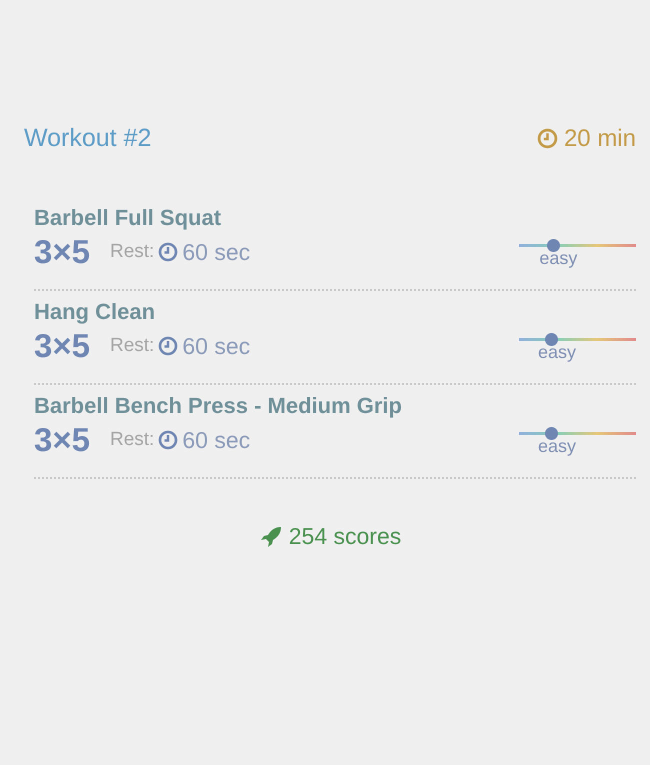 The height and width of the screenshot is (765, 650). I want to click on scores-text: 254 scores, so click(345, 536).